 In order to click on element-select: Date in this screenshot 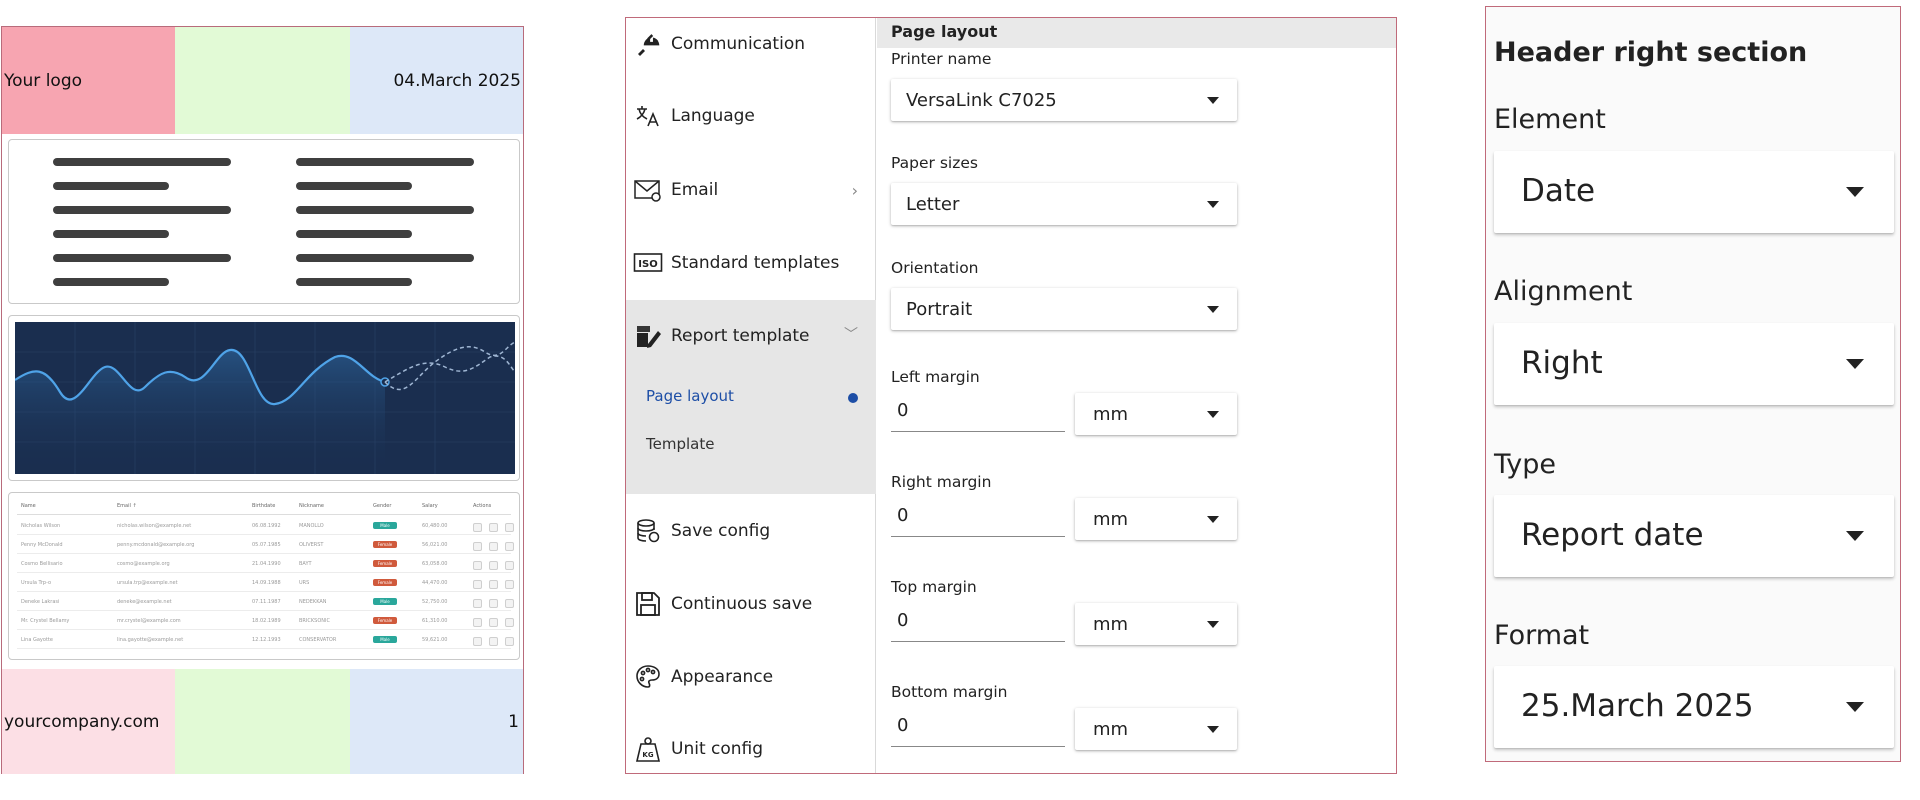, I will do `click(1694, 192)`.